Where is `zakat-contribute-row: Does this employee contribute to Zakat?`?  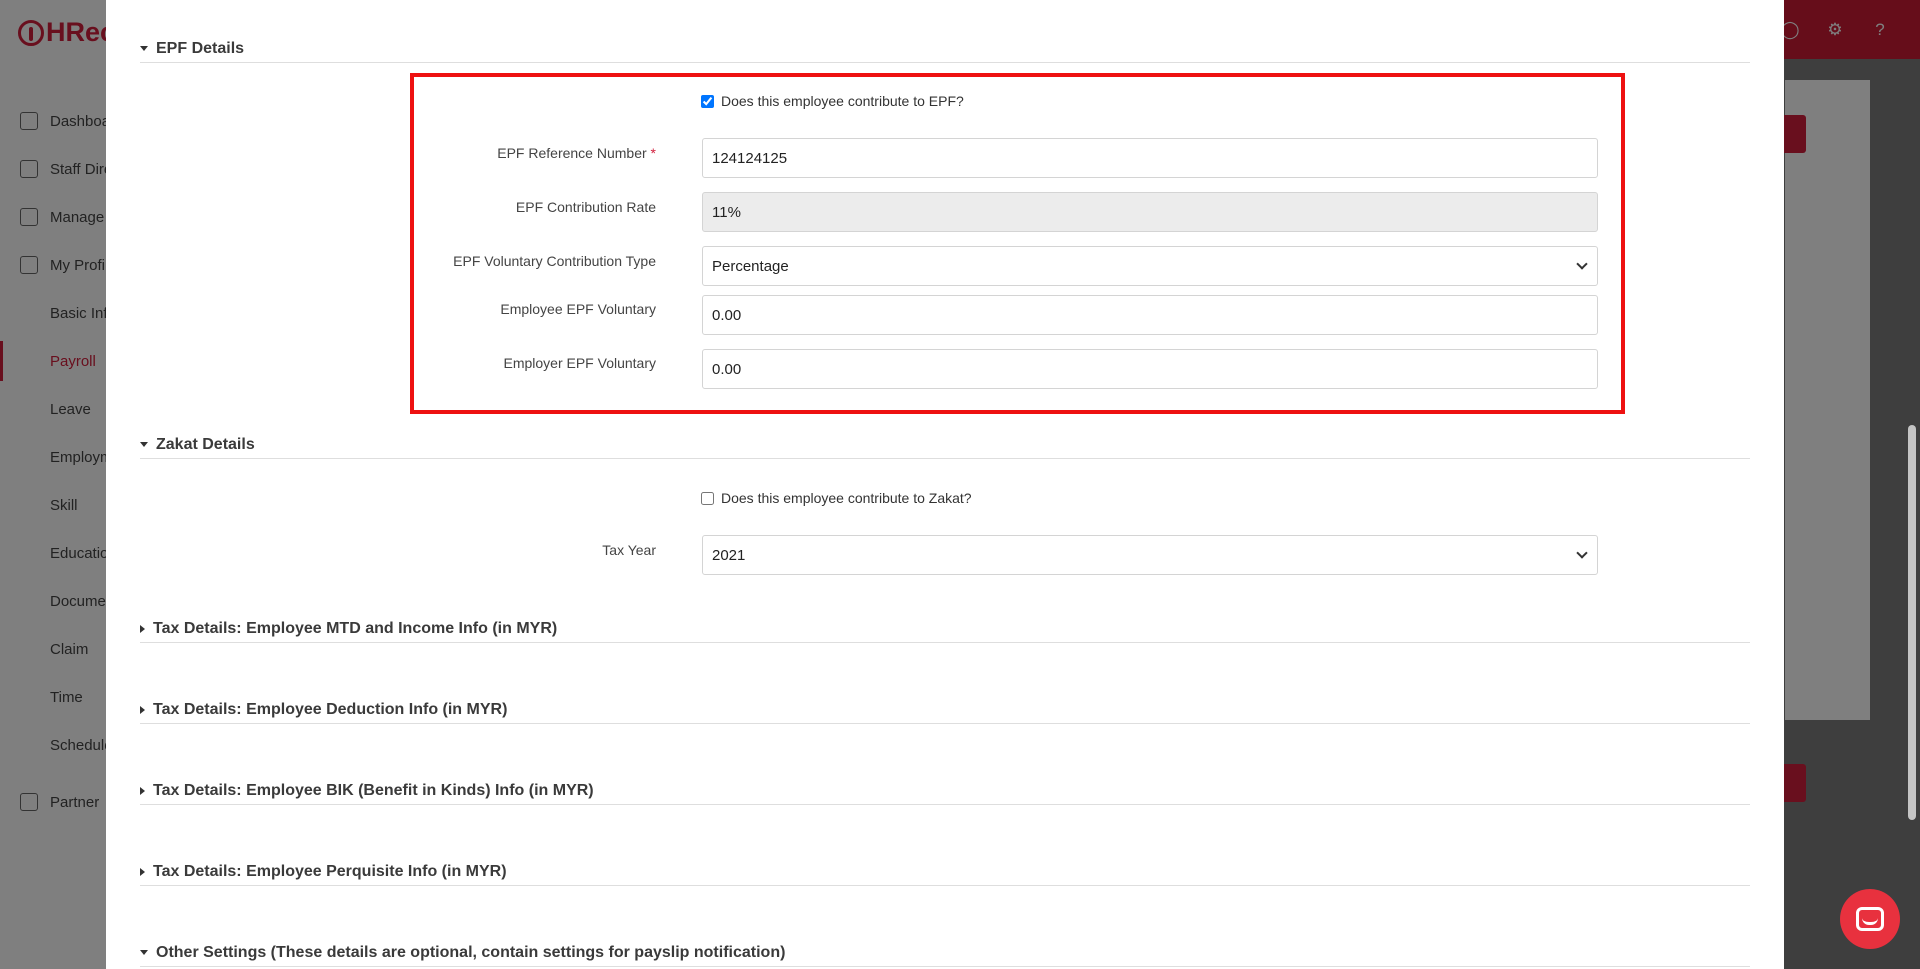
zakat-contribute-row: Does this employee contribute to Zakat? is located at coordinates (836, 498).